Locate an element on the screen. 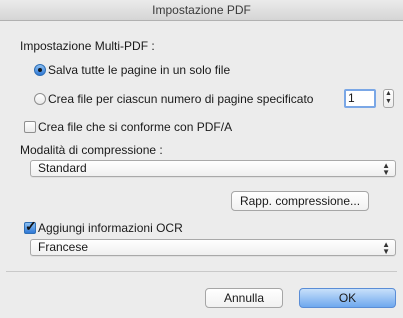 The height and width of the screenshot is (318, 403). split-files-radio is located at coordinates (40, 99).